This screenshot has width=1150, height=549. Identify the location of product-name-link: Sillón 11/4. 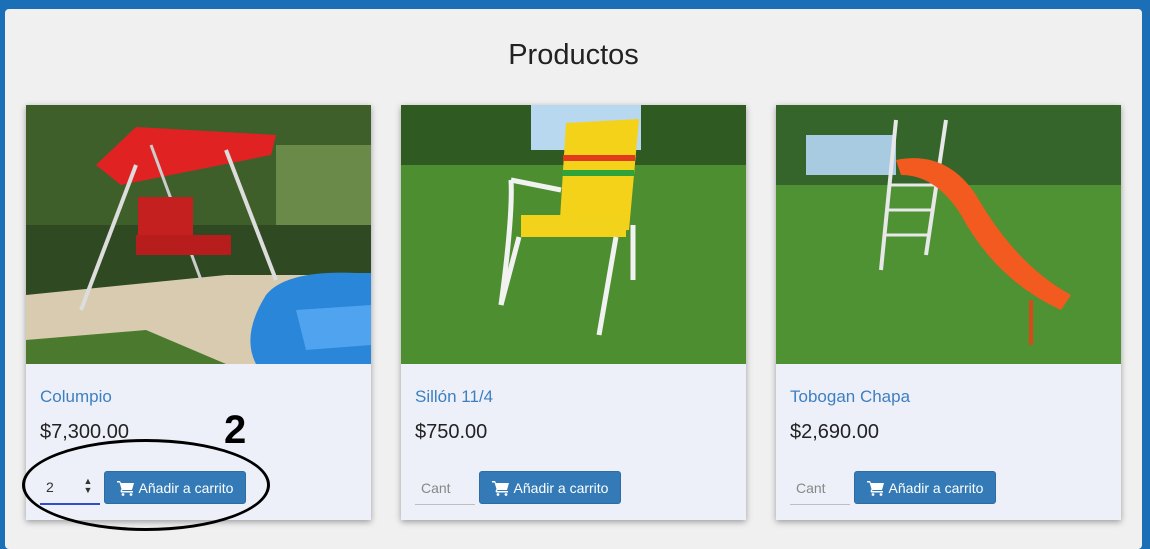
(454, 397).